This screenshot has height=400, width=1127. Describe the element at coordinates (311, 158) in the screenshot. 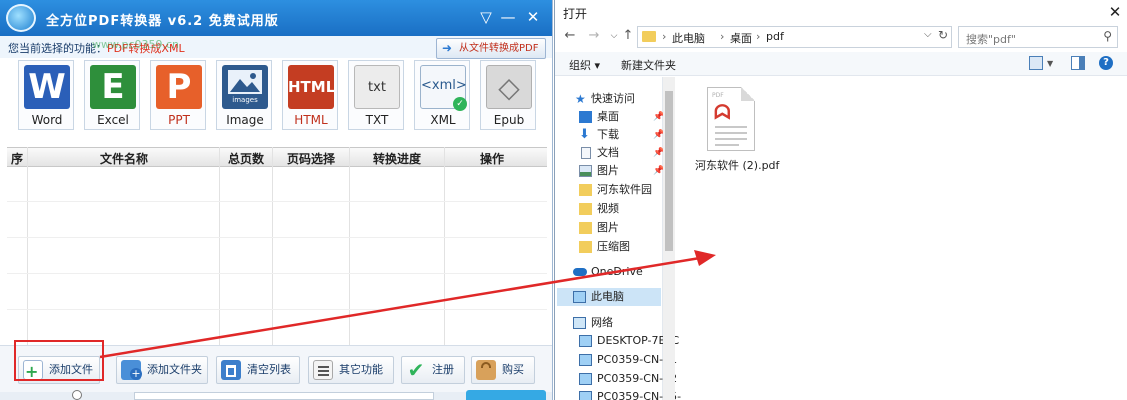

I see `column-header-page-select: 页码选择` at that location.